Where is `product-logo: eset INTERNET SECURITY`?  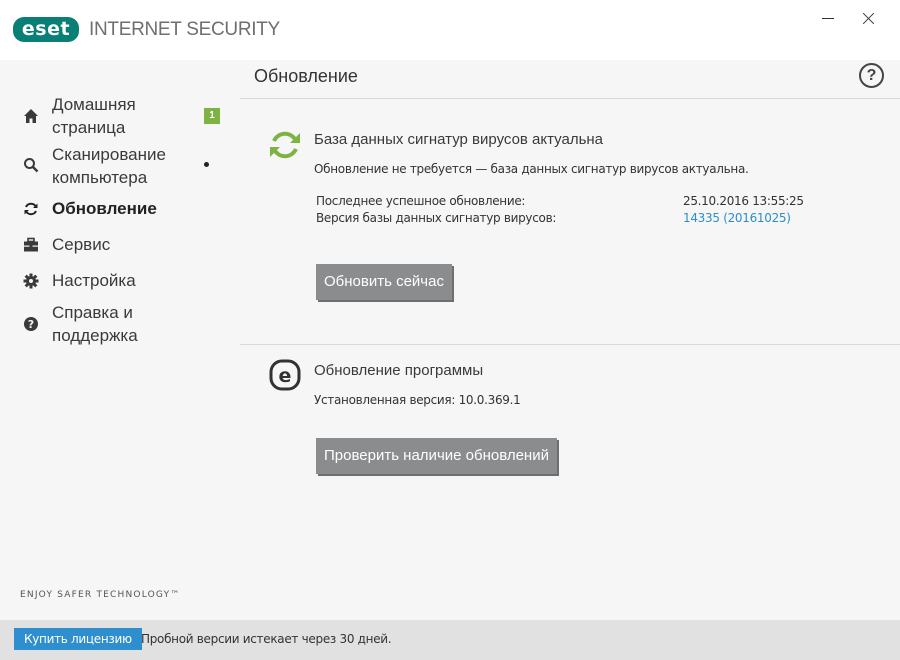
product-logo: eset INTERNET SECURITY is located at coordinates (146, 29).